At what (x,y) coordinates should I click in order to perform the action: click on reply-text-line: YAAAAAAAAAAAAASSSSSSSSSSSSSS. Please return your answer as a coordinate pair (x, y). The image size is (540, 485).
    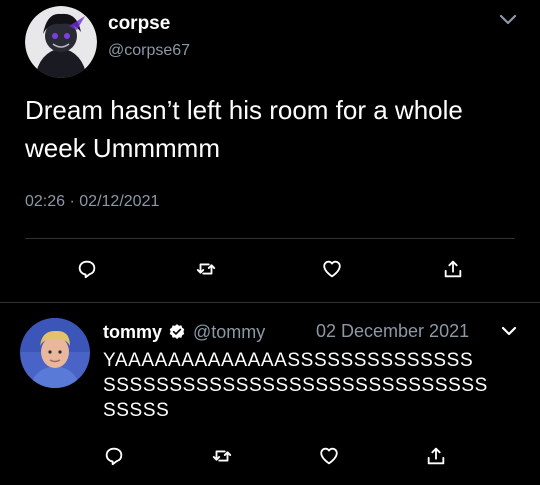
    Looking at the image, I should click on (288, 360).